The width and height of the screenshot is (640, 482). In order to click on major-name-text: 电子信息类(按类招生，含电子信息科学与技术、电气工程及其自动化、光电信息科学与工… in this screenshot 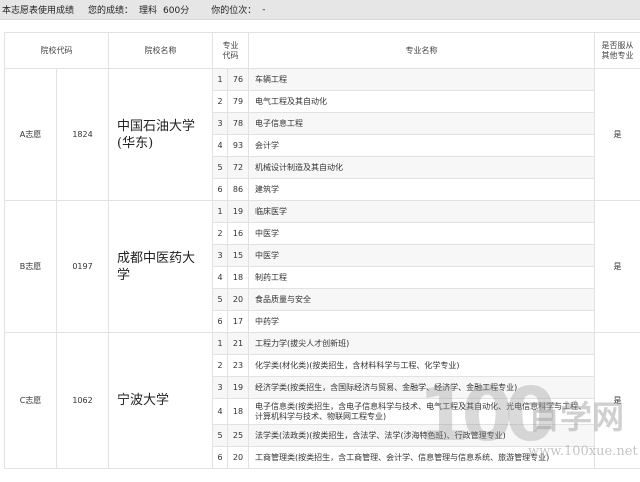, I will do `click(421, 411)`.